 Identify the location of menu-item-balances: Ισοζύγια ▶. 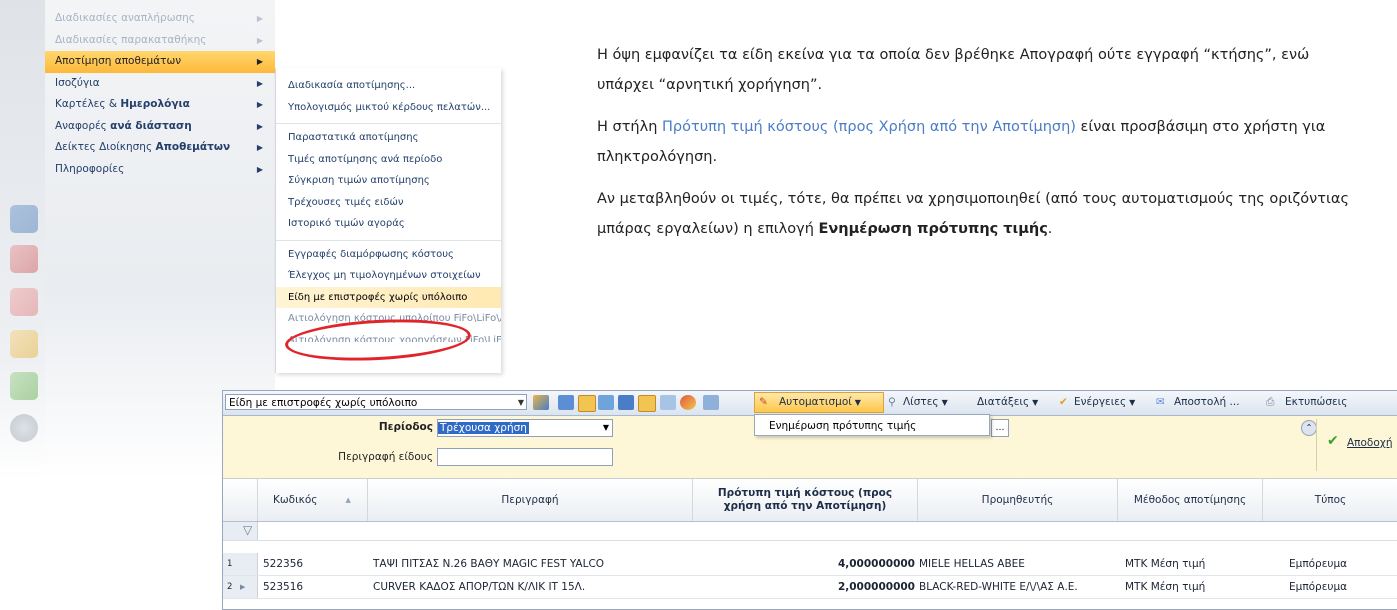
(160, 84).